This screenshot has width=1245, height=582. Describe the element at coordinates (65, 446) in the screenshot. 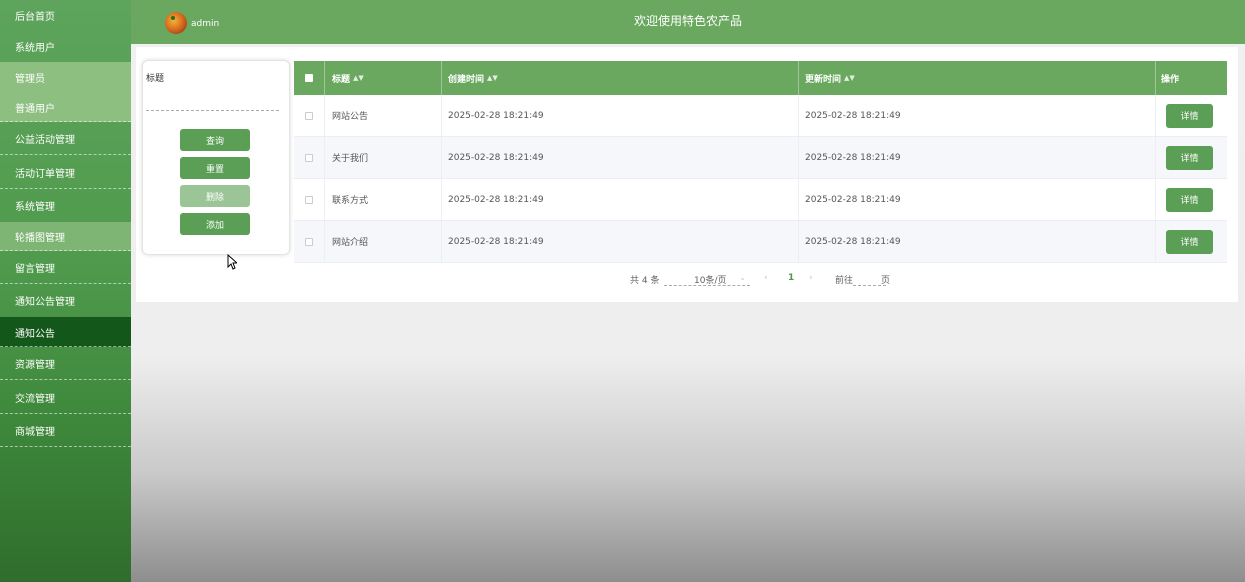

I see `divider` at that location.